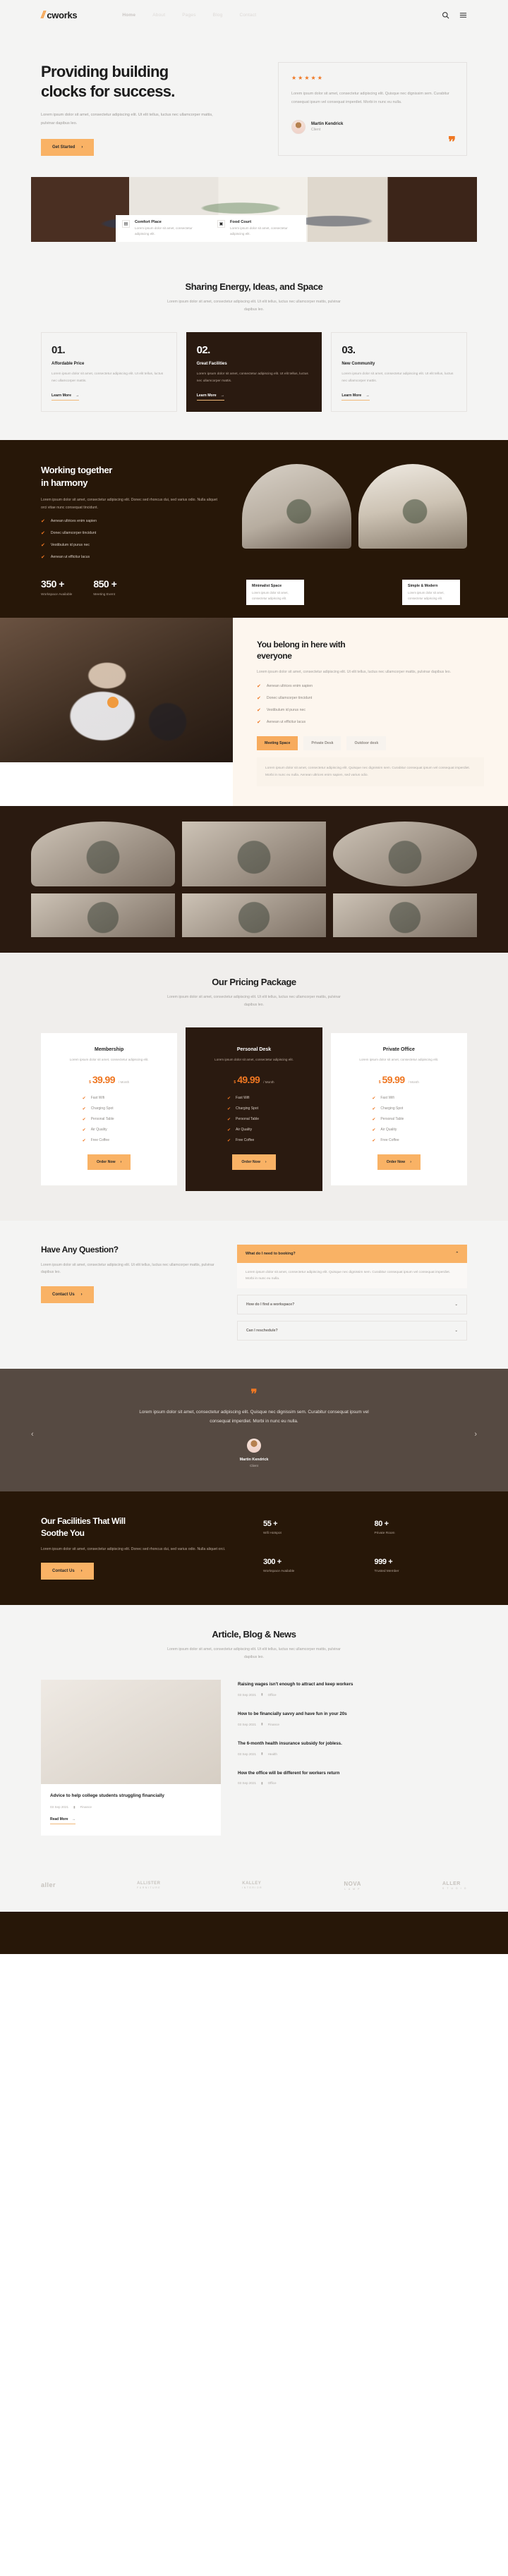 Image resolution: width=508 pixels, height=2576 pixels. Describe the element at coordinates (309, 1569) in the screenshot. I see `facility-stat-3: 300 + Workspace Available` at that location.